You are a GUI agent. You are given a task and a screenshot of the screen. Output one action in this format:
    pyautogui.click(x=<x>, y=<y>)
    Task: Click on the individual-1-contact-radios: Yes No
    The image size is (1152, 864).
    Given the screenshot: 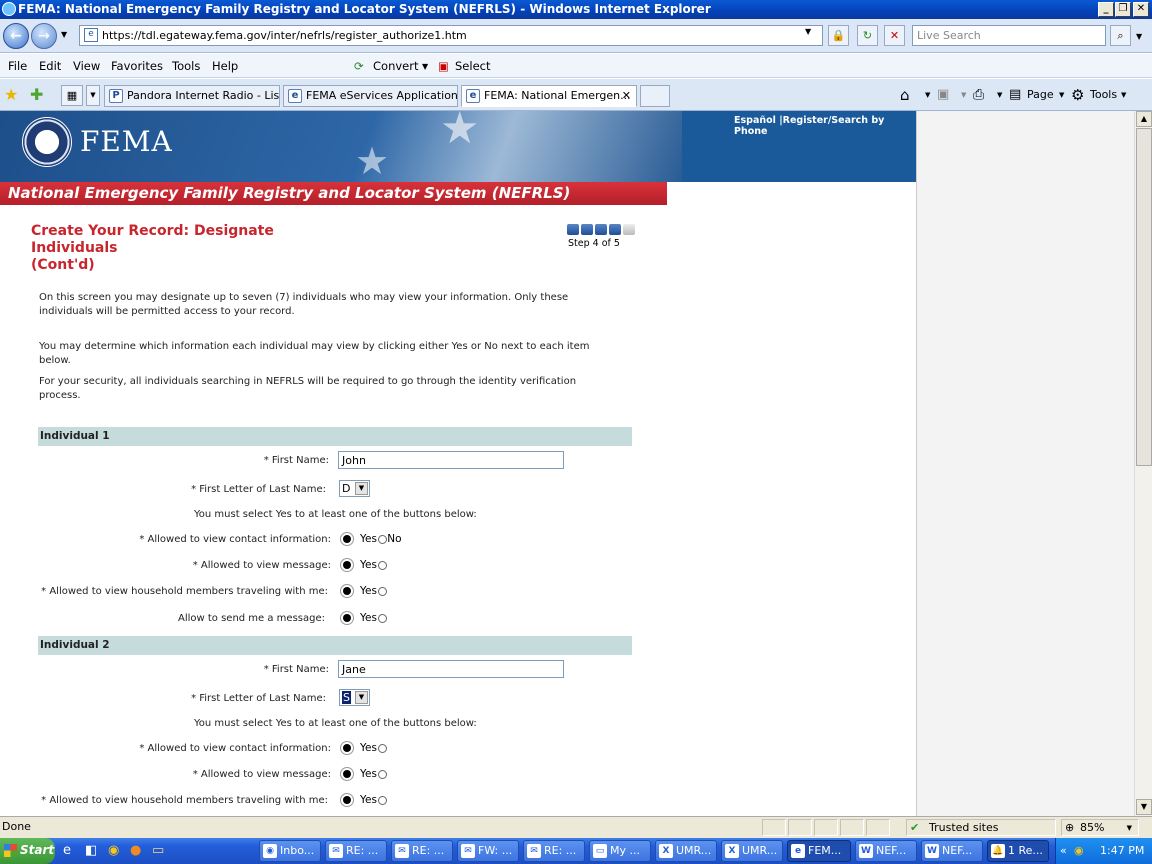 What is the action you would take?
    pyautogui.click(x=372, y=539)
    